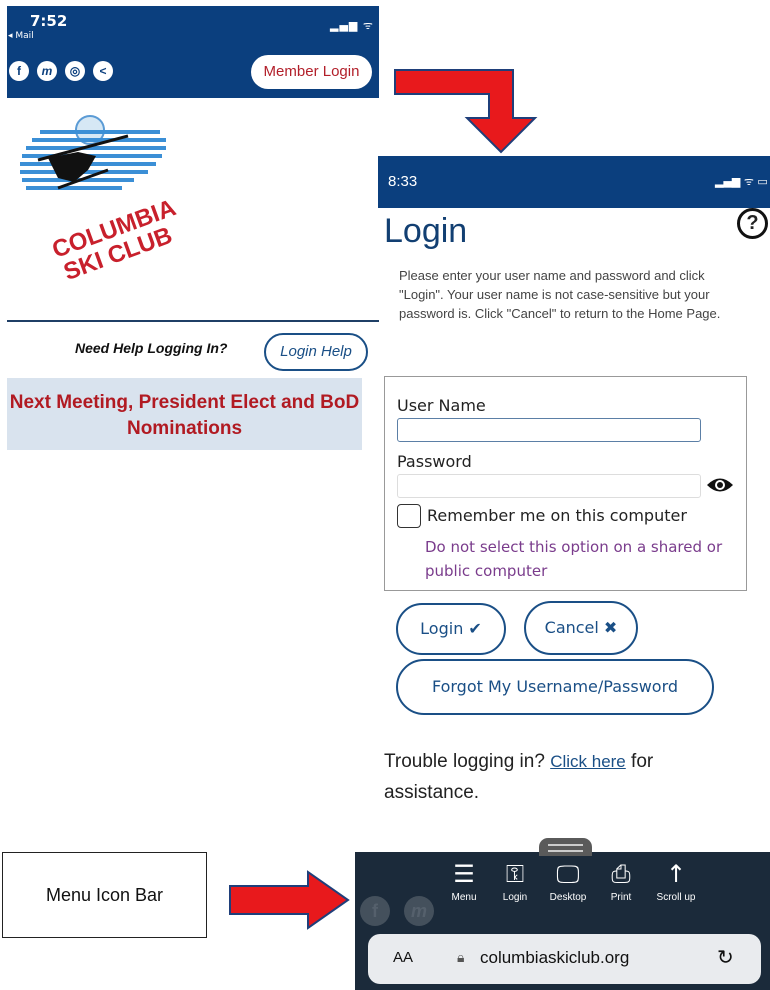 This screenshot has width=770, height=990. I want to click on page-title: Login, so click(426, 231).